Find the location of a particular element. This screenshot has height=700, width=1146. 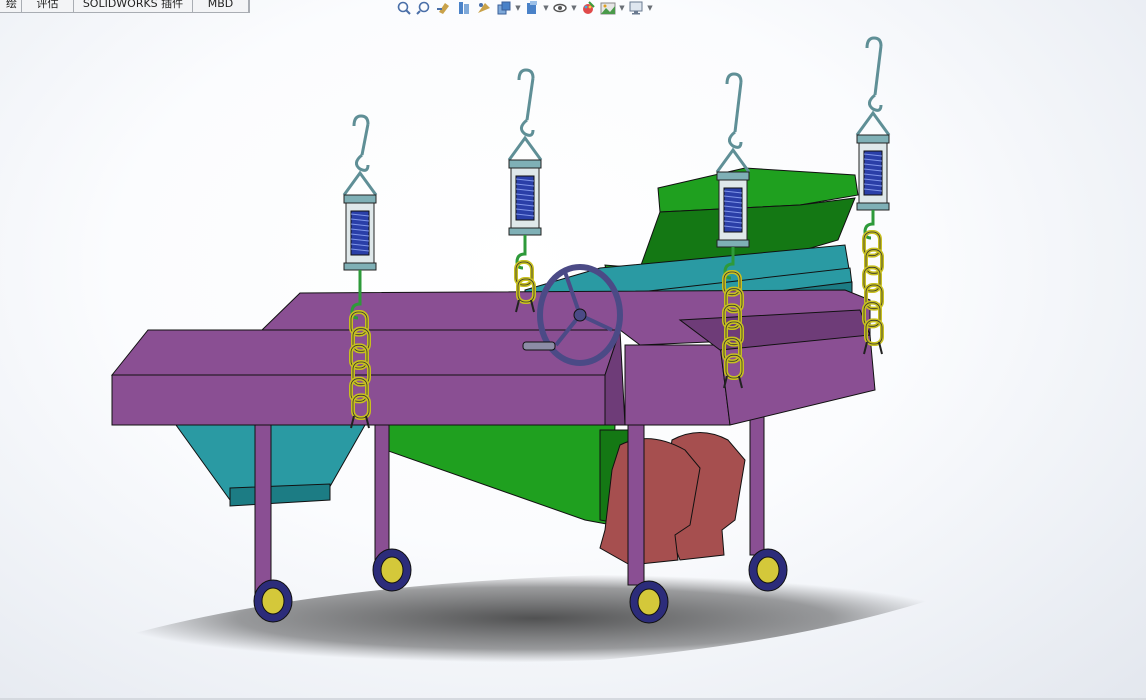

zoom-to-fit-icon is located at coordinates (404, 8).